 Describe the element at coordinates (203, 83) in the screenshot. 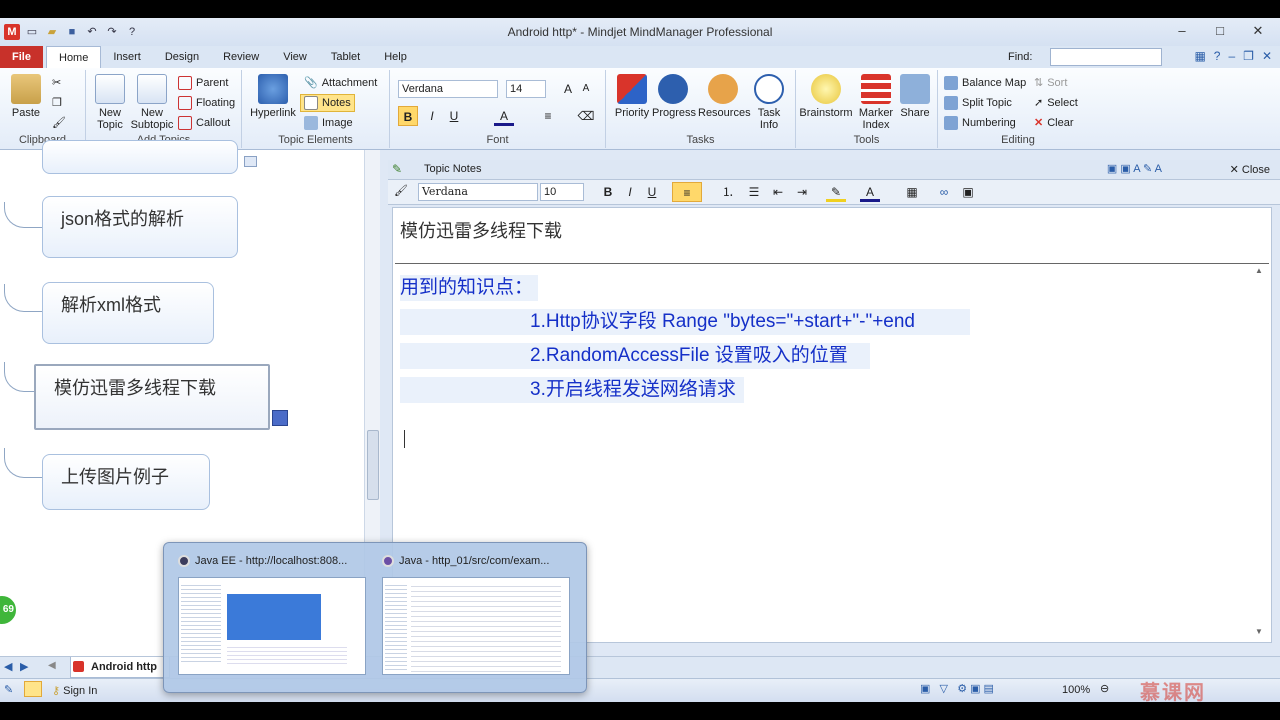

I see `parent-button: Parent` at that location.